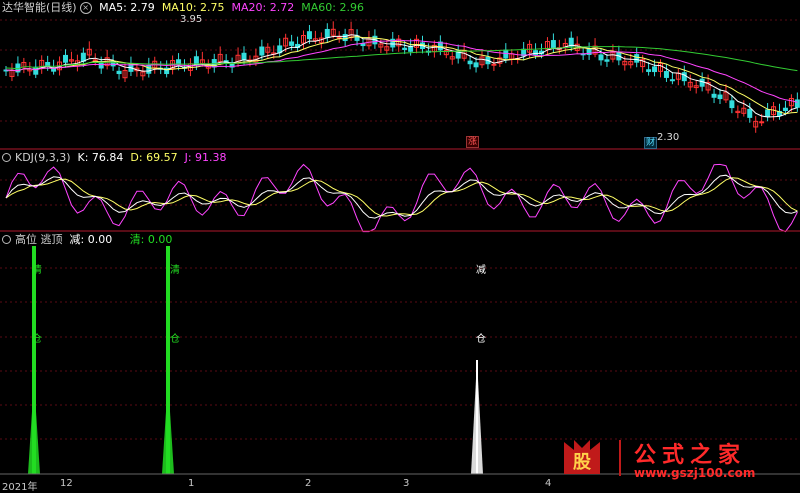  Describe the element at coordinates (66, 483) in the screenshot. I see `x-axis-label: 12` at that location.